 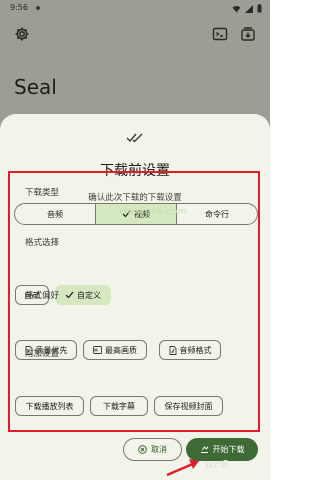 I want to click on terminal-icon, so click(x=220, y=34).